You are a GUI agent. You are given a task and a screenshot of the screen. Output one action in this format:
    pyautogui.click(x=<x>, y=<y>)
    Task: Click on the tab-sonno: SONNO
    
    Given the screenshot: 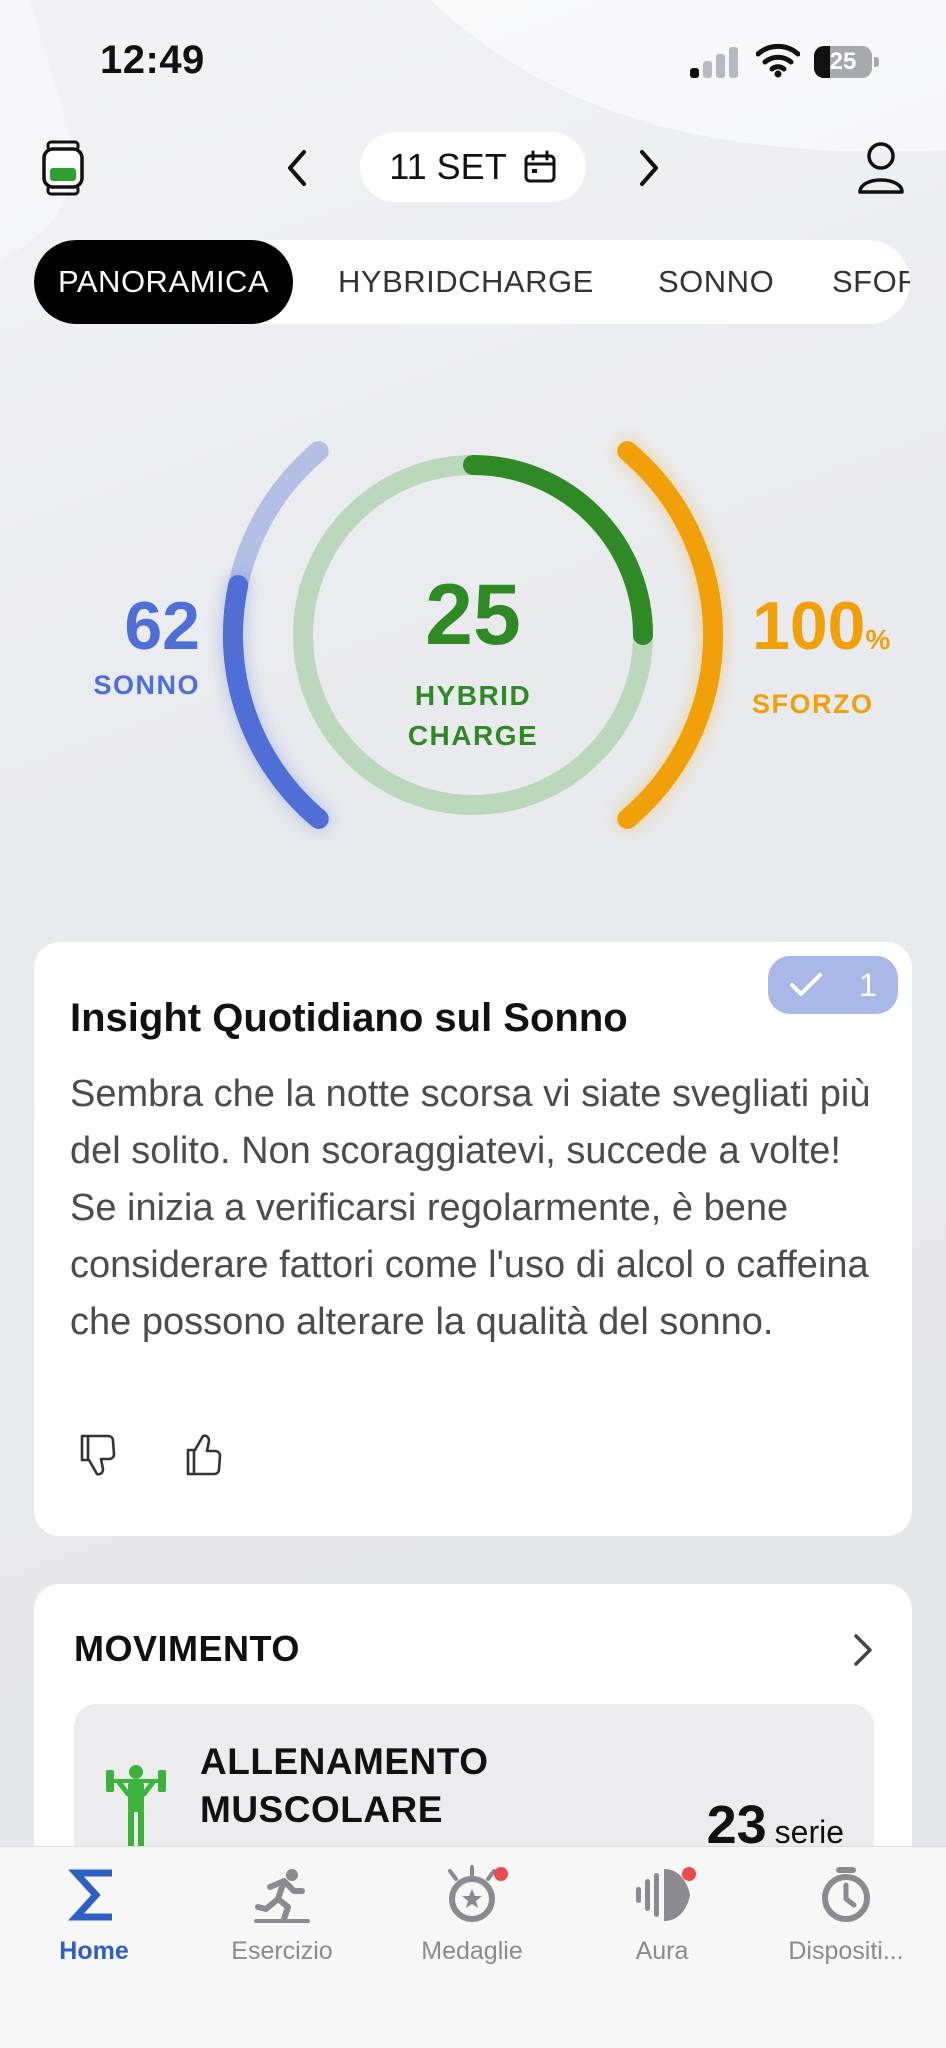 What is the action you would take?
    pyautogui.click(x=716, y=282)
    